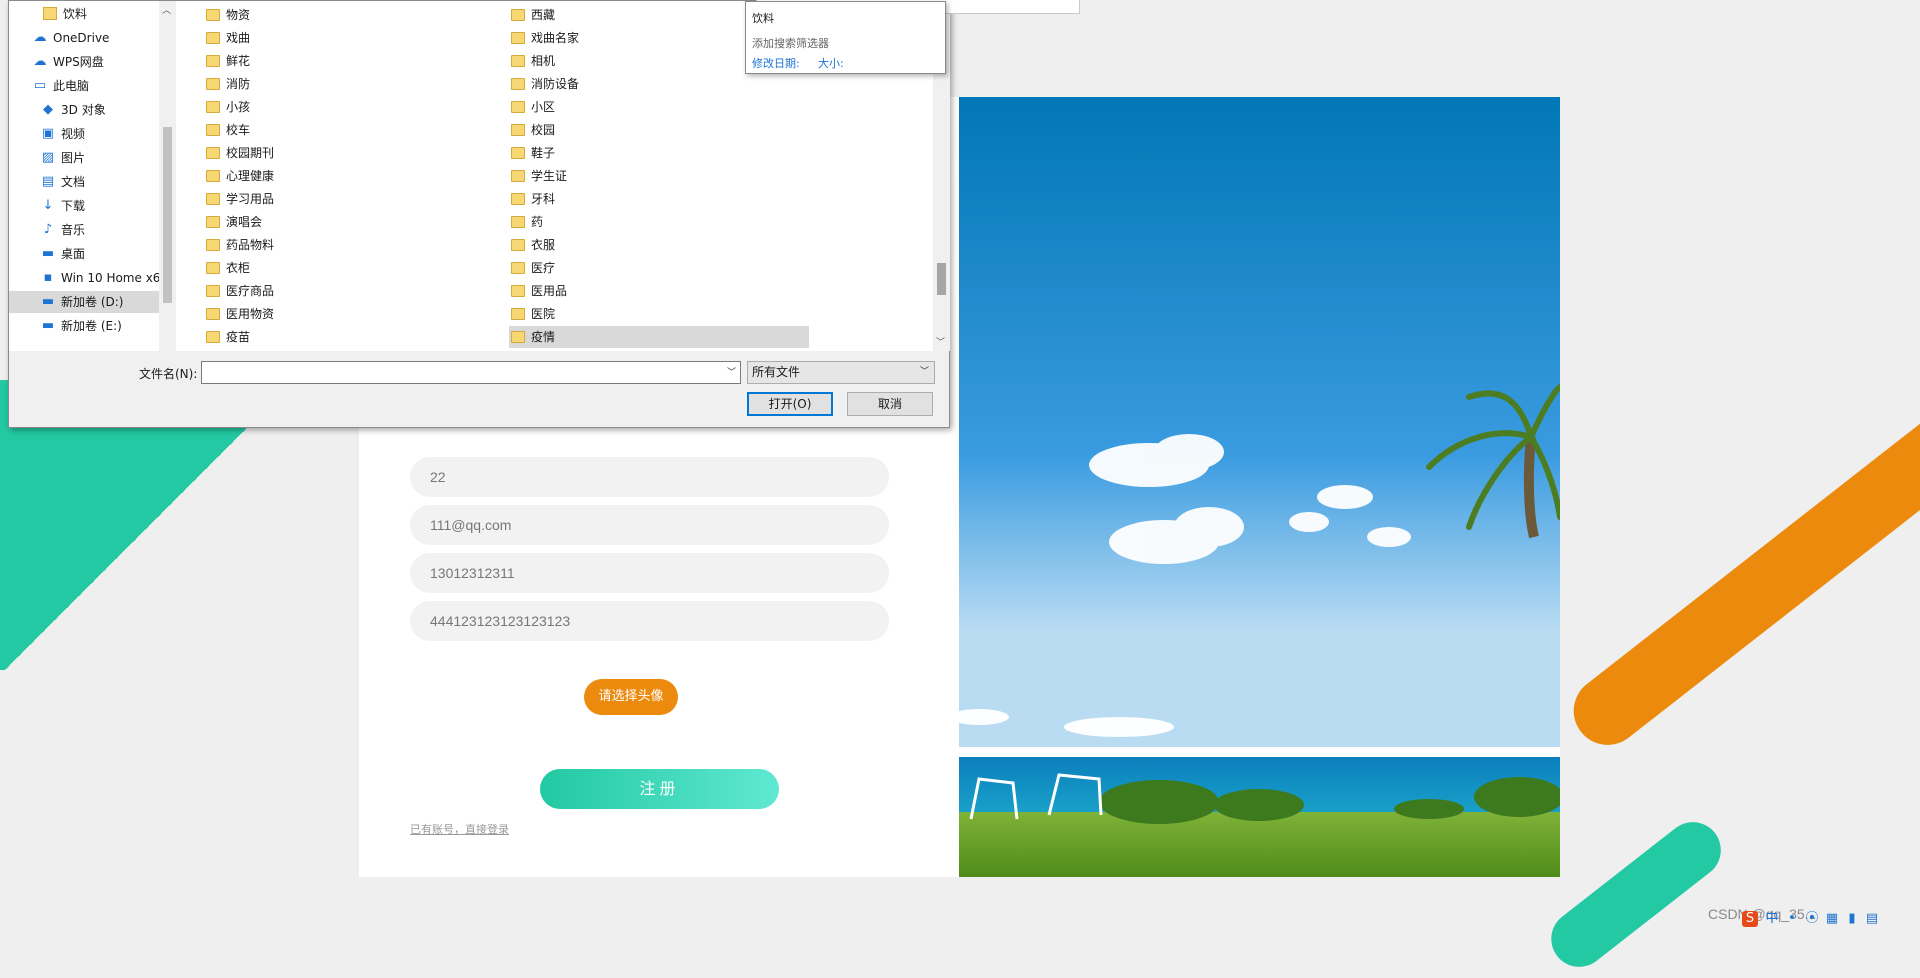 The image size is (1920, 978). I want to click on folder-item: 医院, so click(659, 314).